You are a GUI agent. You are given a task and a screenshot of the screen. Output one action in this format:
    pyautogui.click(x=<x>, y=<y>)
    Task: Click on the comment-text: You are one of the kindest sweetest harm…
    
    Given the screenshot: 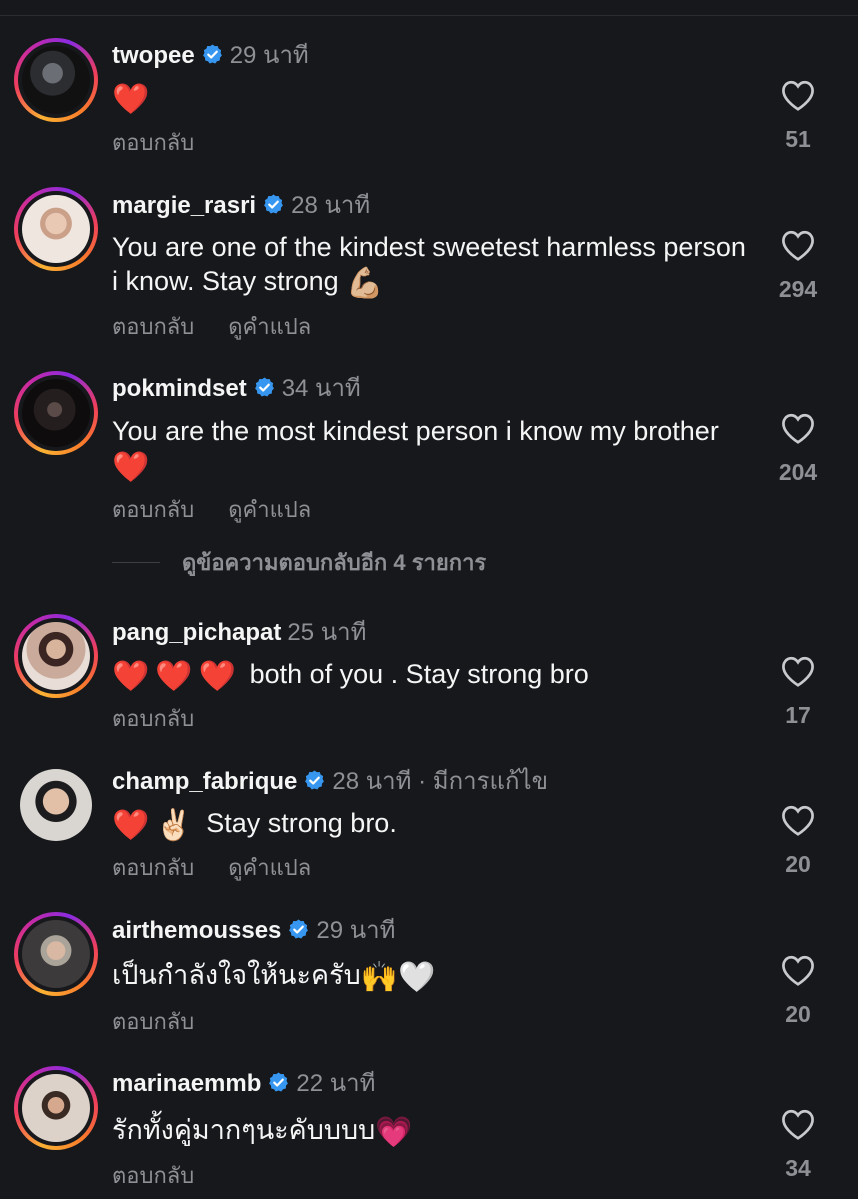 What is the action you would take?
    pyautogui.click(x=432, y=264)
    